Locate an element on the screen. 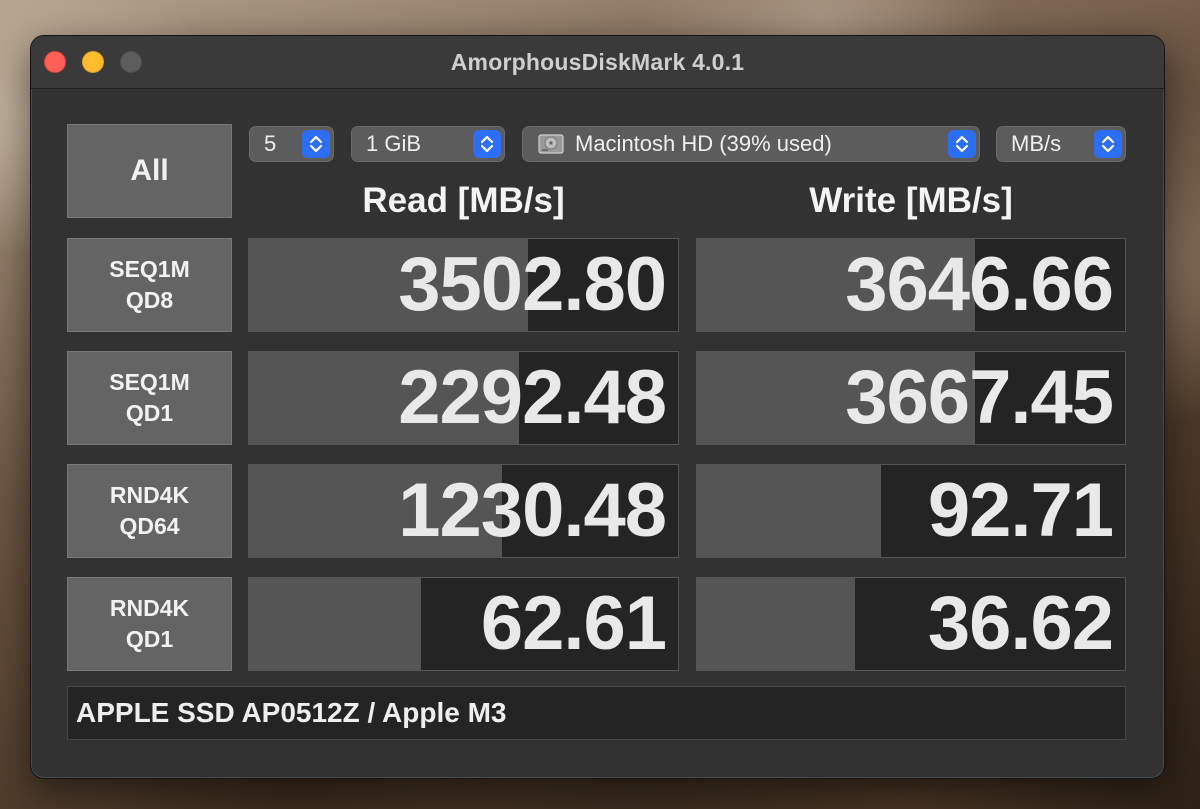  write-result-rnd4k-qd1: 36.62 is located at coordinates (911, 624).